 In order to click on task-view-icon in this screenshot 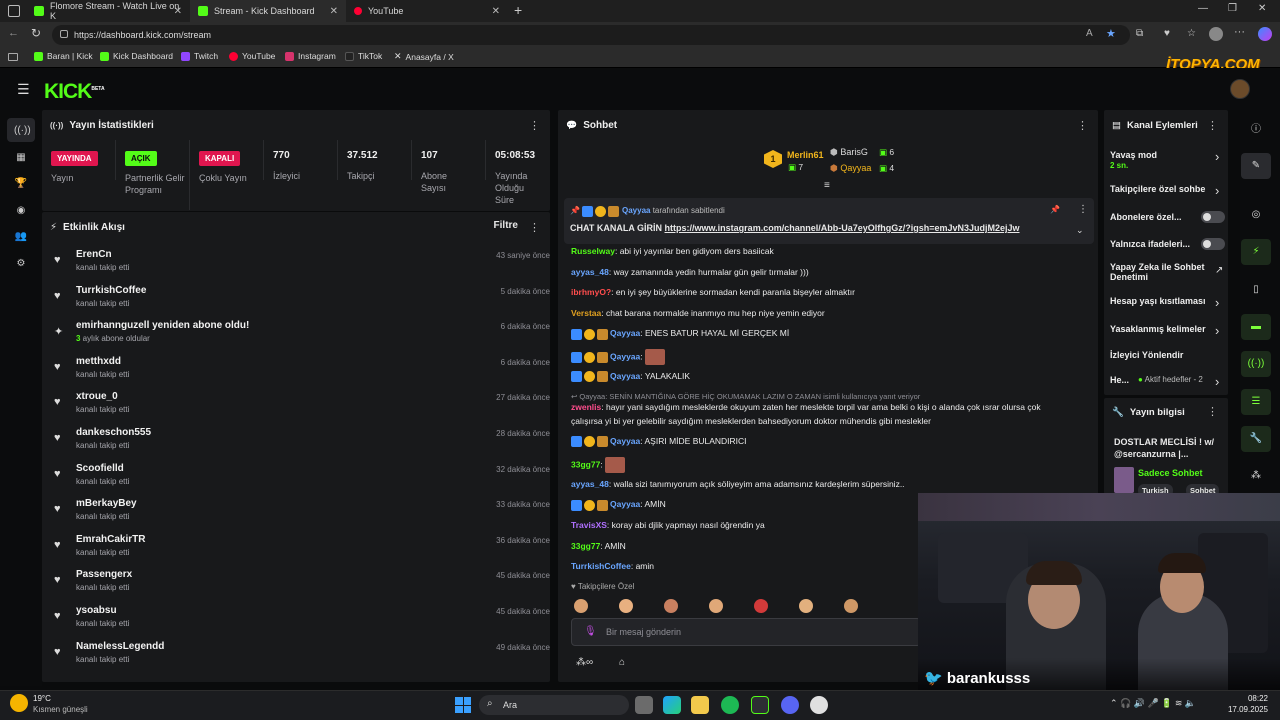, I will do `click(644, 705)`.